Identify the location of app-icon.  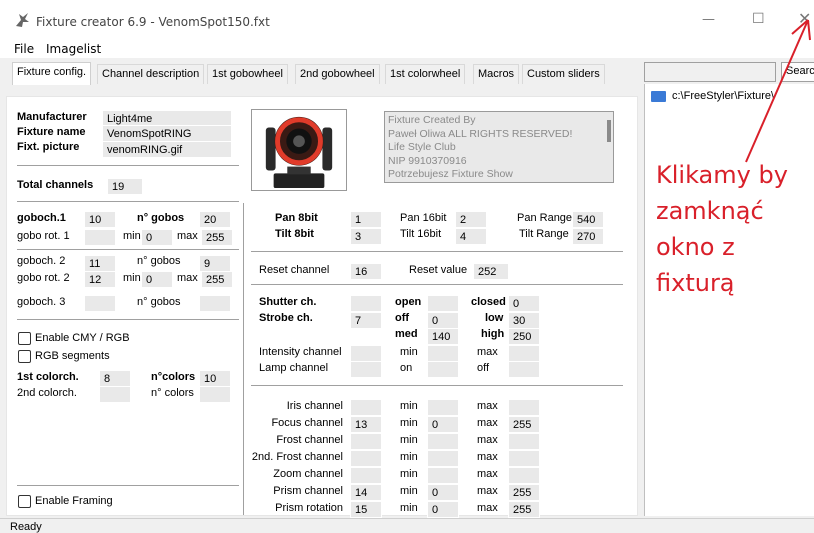
(22, 20).